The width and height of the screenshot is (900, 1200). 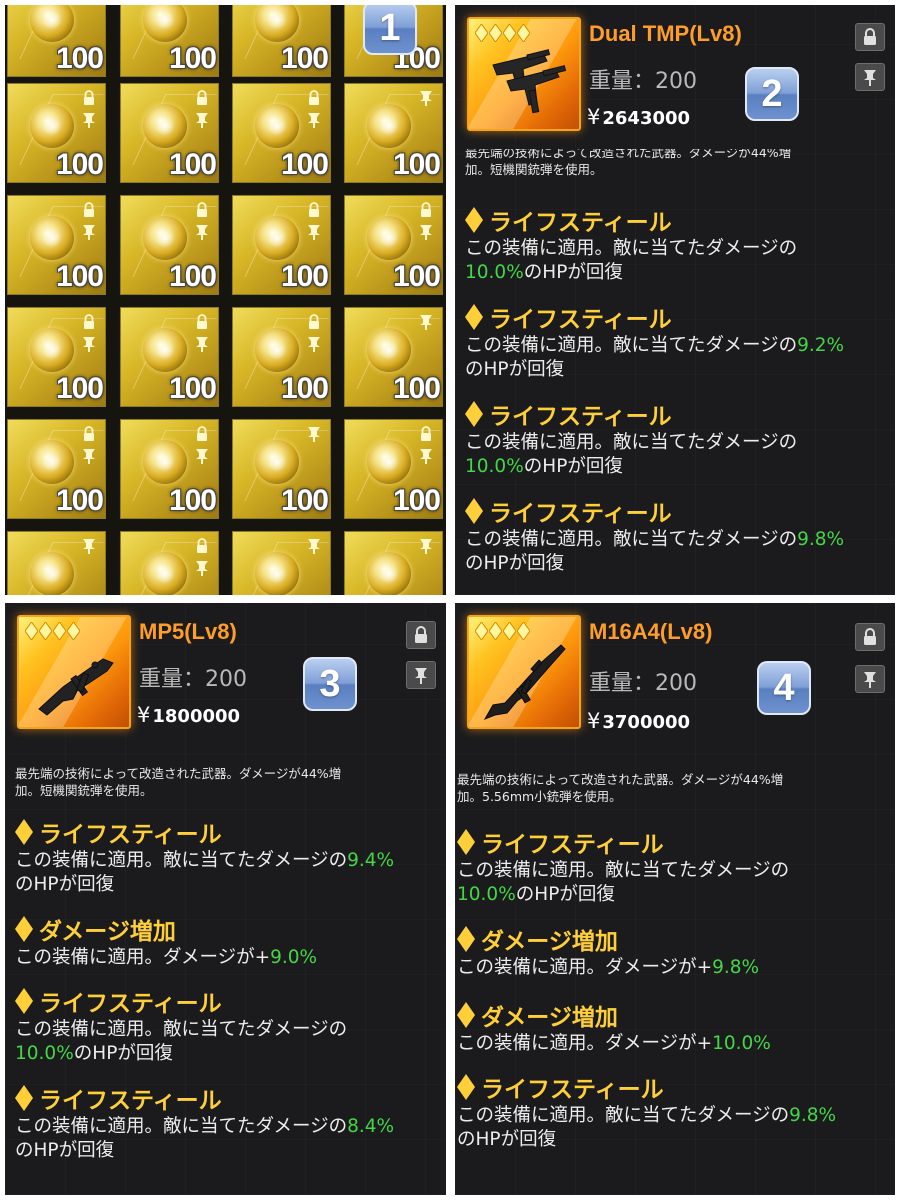 I want to click on item-description: 最先端の技術によって改造された武器。ダメージが44%増 加。短機関銃弾を使用。, so click(x=226, y=782).